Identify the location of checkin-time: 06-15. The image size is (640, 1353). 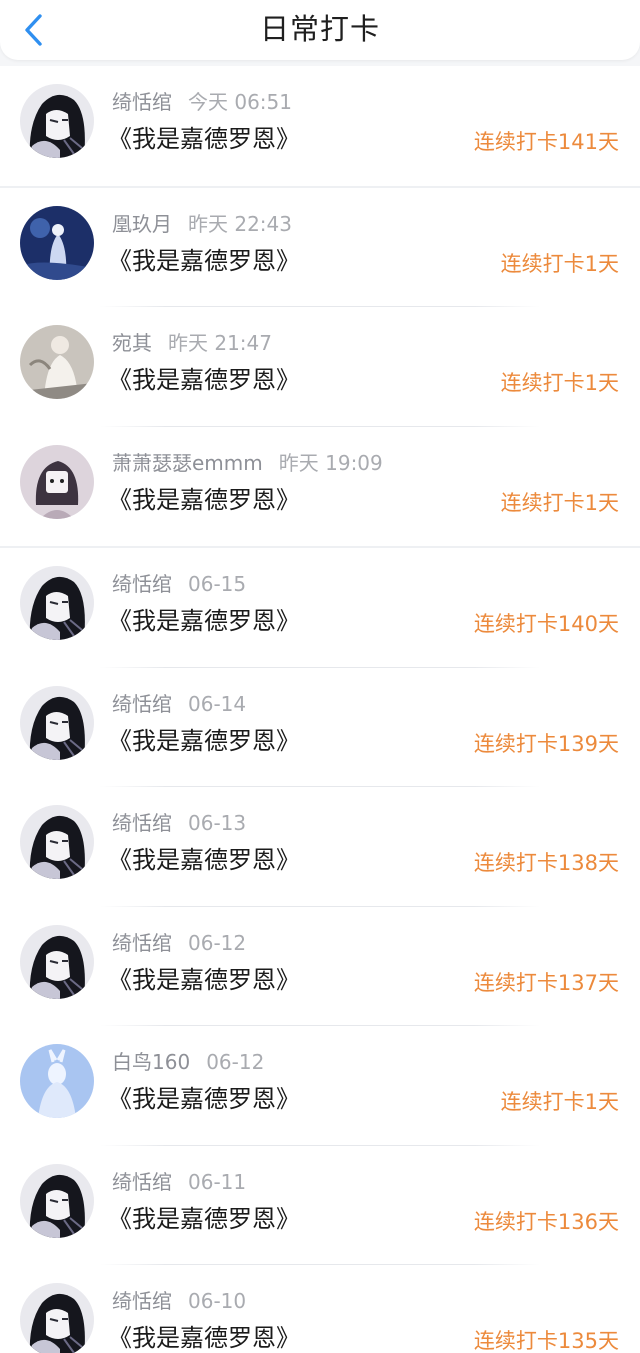
(217, 584).